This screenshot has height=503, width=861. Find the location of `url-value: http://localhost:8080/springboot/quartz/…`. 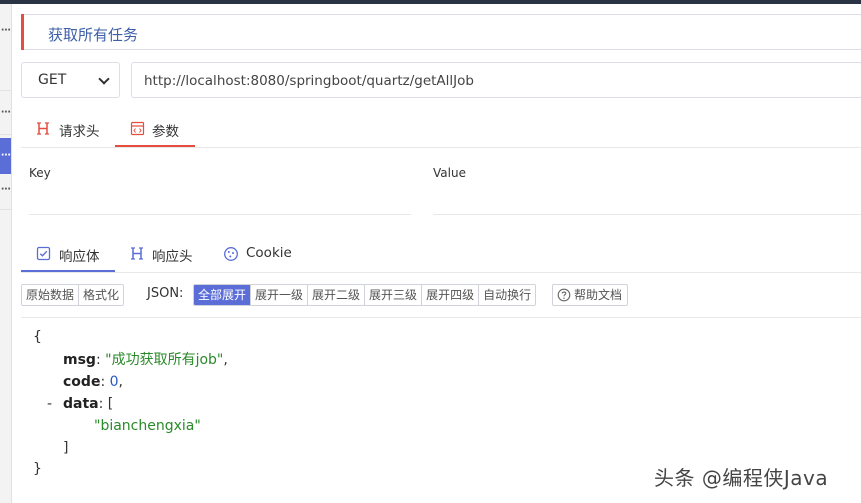

url-value: http://localhost:8080/springboot/quartz/… is located at coordinates (309, 81).